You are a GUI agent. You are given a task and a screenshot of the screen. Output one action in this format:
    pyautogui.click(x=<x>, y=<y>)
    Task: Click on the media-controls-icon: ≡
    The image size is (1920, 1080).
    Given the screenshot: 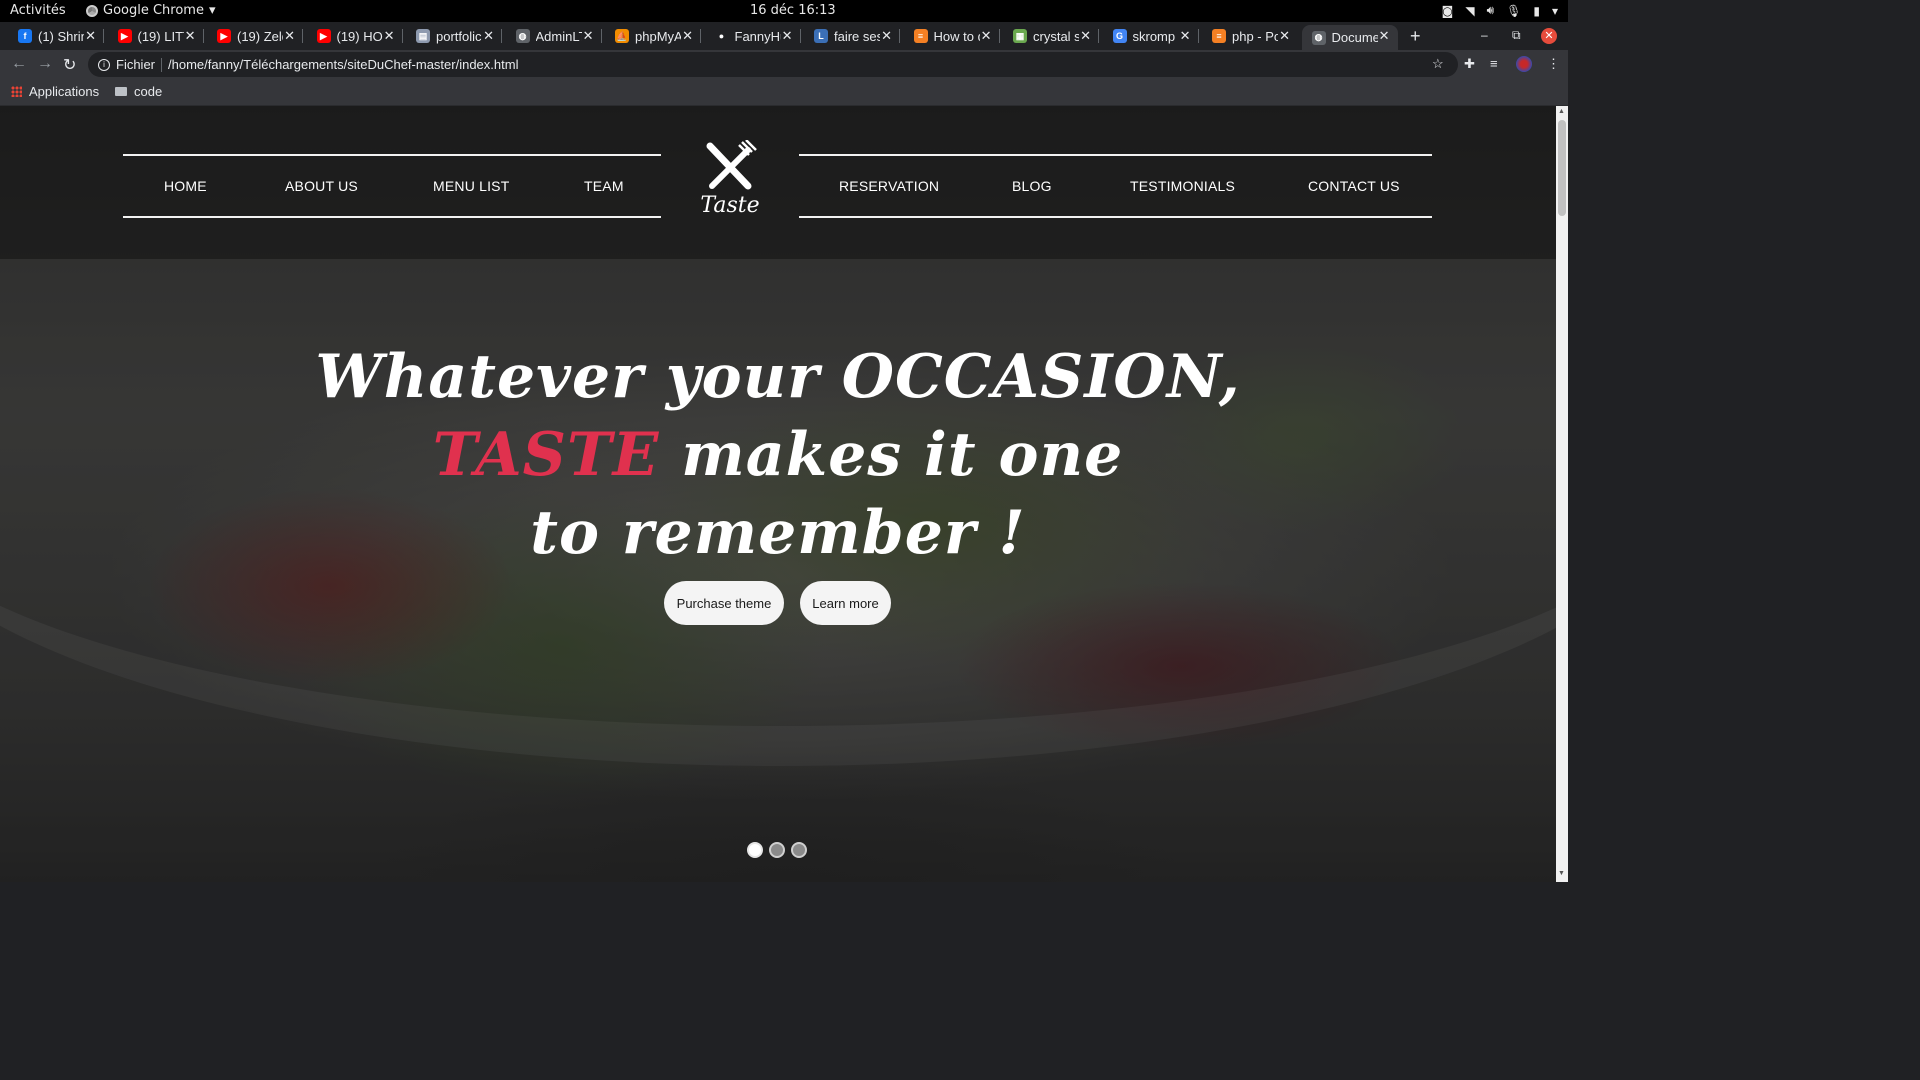 What is the action you would take?
    pyautogui.click(x=1494, y=63)
    